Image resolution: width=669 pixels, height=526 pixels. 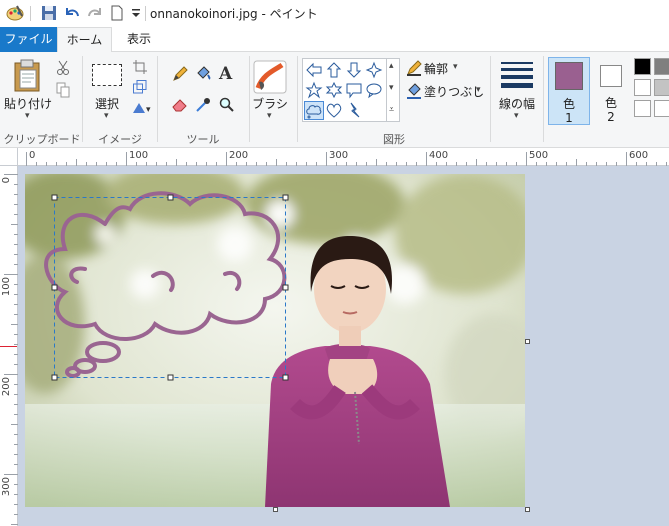 What do you see at coordinates (140, 68) in the screenshot?
I see `crop-icon` at bounding box center [140, 68].